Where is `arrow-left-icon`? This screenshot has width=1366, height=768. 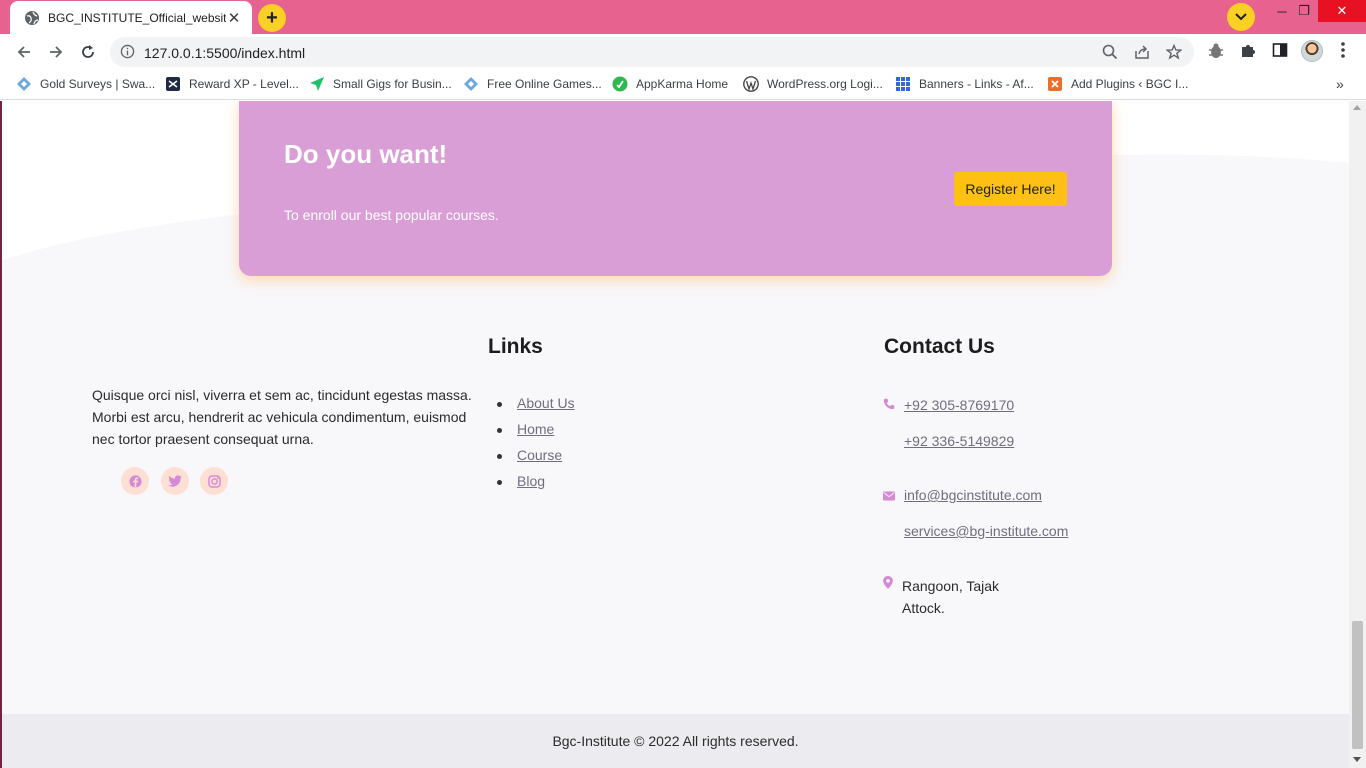 arrow-left-icon is located at coordinates (23, 52).